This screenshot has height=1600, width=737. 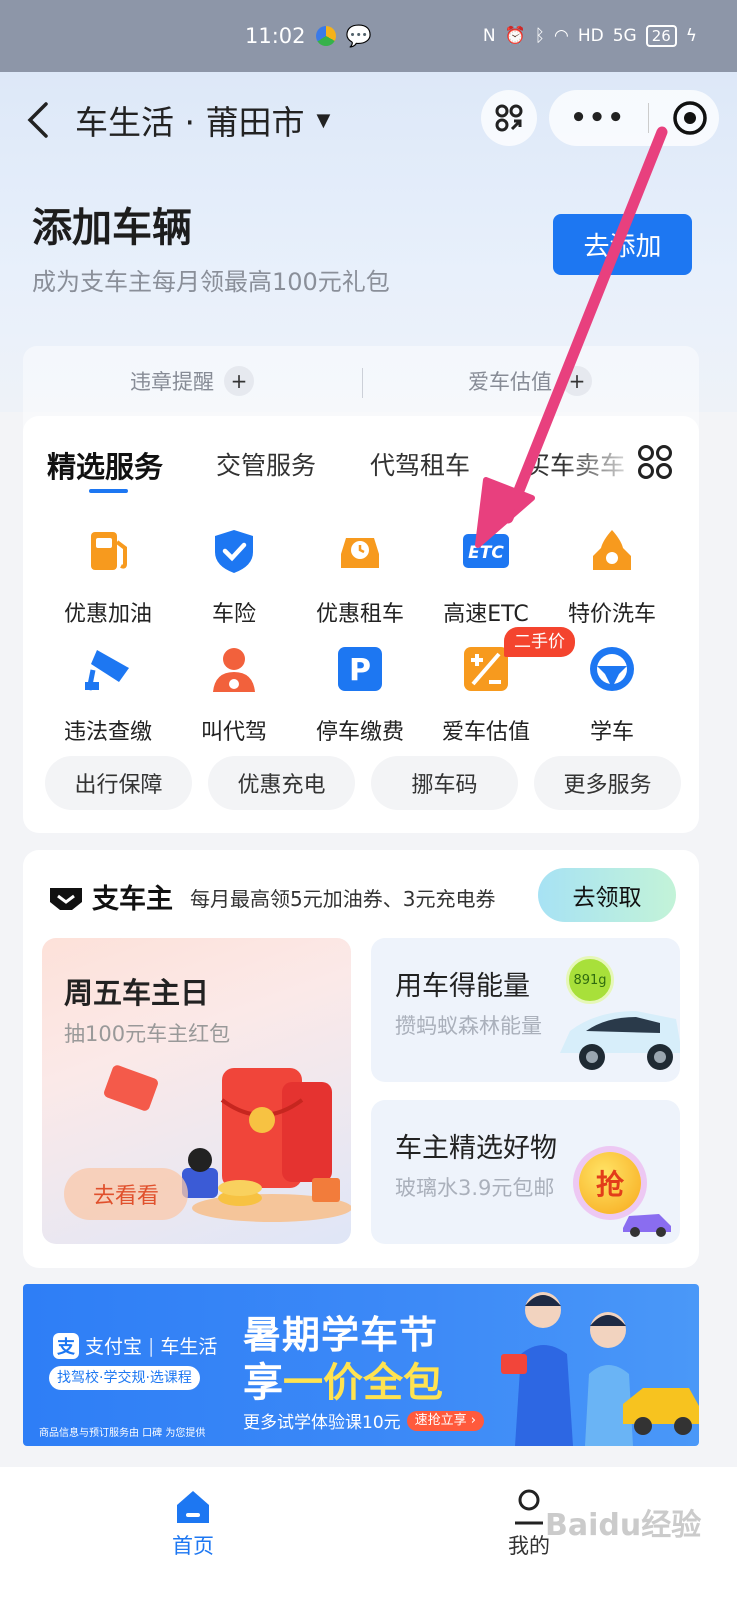 What do you see at coordinates (590, 36) in the screenshot?
I see `hd-icon: HD` at bounding box center [590, 36].